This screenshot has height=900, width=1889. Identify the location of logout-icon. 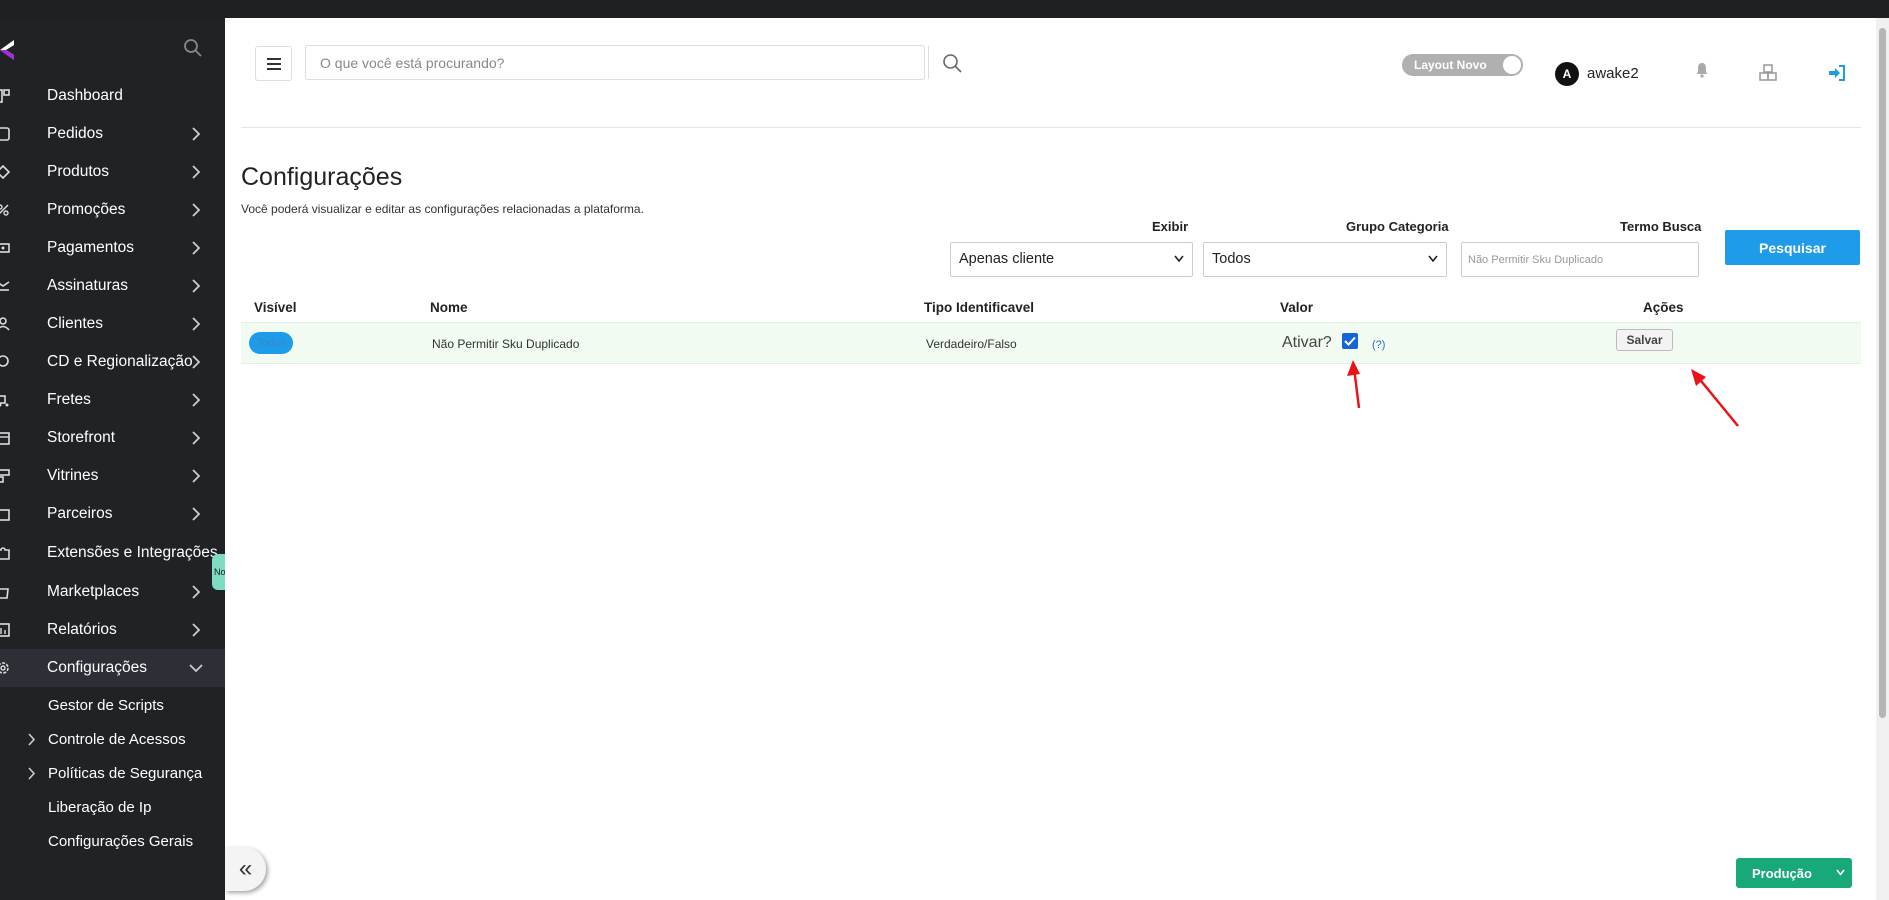
(1837, 73).